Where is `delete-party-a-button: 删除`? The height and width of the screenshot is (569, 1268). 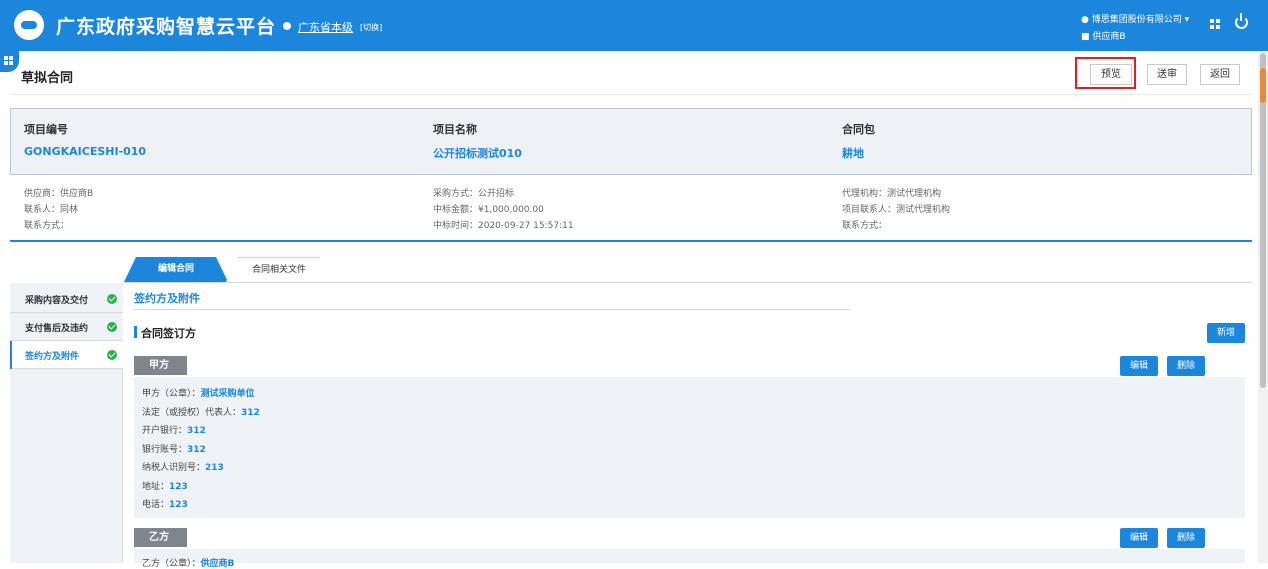
delete-party-a-button: 删除 is located at coordinates (1186, 366).